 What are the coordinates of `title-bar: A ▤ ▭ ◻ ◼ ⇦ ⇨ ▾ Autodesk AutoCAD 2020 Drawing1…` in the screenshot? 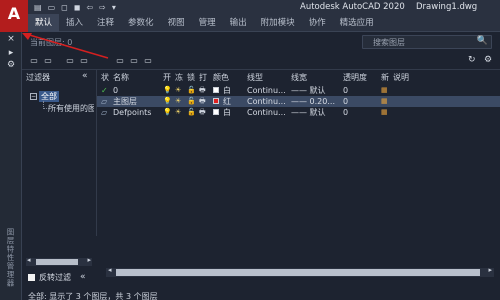 It's located at (250, 16).